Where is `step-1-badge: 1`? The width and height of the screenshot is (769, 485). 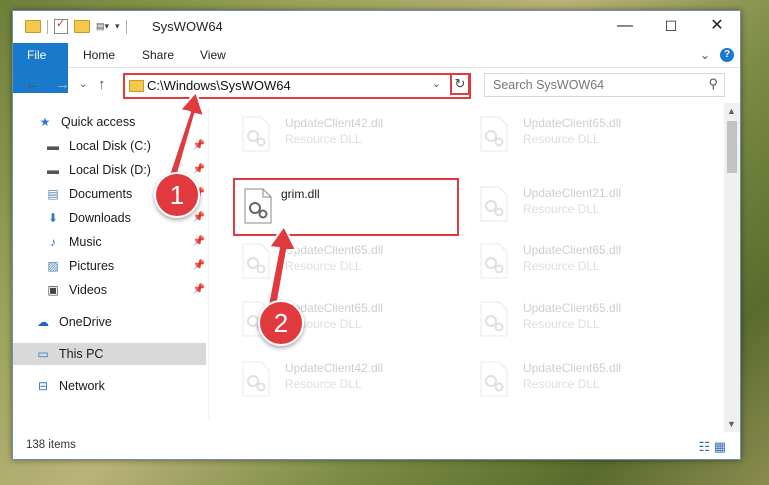 step-1-badge: 1 is located at coordinates (177, 195).